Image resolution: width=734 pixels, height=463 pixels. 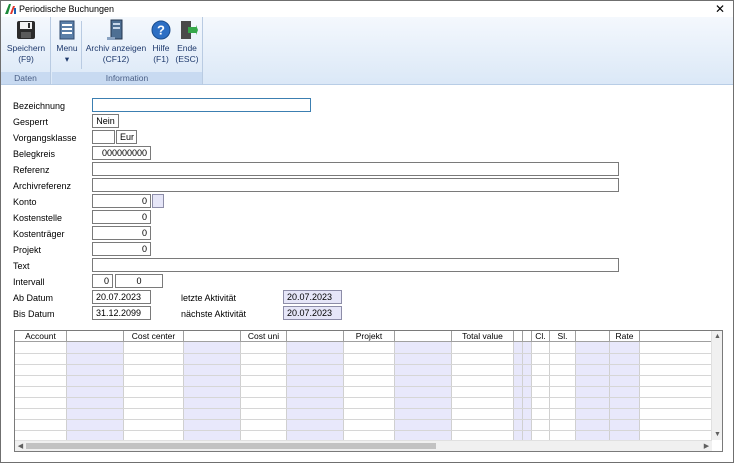 I want to click on kostenstelle-input: 0, so click(x=121, y=217).